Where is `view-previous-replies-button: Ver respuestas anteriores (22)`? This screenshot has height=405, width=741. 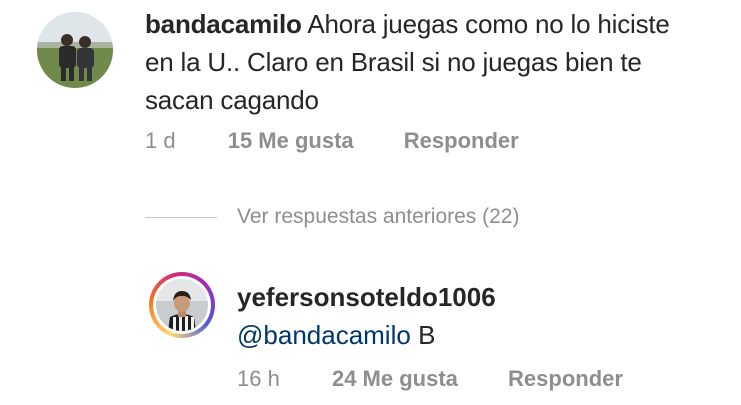 view-previous-replies-button: Ver respuestas anteriores (22) is located at coordinates (332, 217).